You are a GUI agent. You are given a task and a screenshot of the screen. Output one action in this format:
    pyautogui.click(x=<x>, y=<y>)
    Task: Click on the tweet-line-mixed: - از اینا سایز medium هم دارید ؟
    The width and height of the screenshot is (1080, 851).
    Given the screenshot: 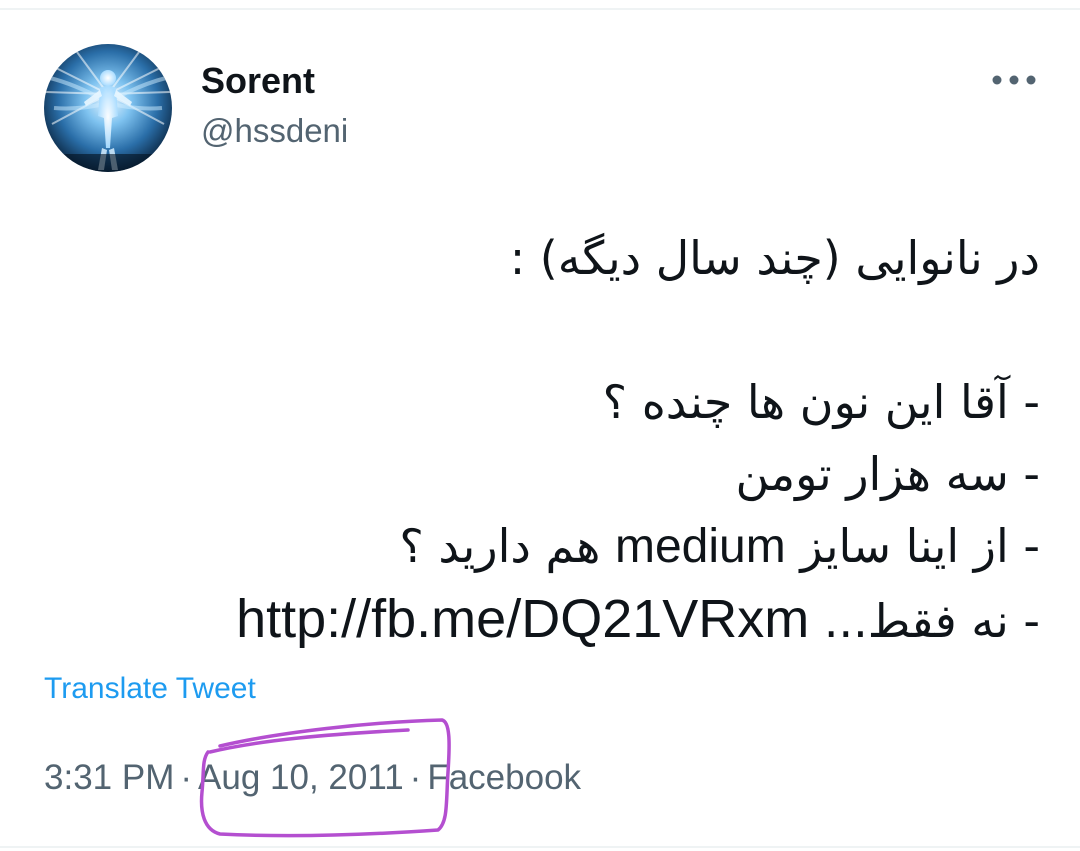 What is the action you would take?
    pyautogui.click(x=540, y=546)
    